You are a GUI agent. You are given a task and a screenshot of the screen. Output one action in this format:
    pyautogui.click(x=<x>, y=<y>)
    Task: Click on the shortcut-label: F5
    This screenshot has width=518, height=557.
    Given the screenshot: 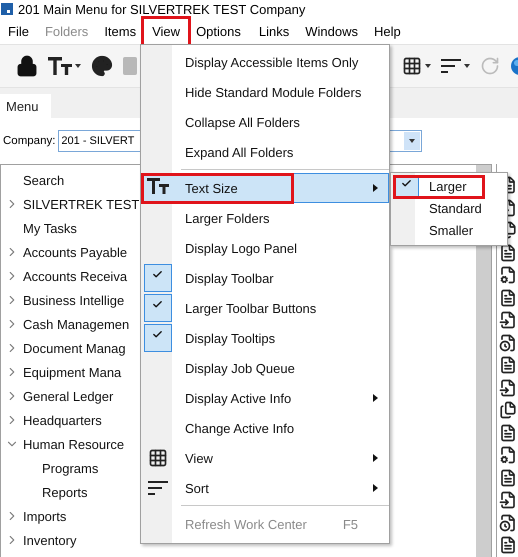 What is the action you would take?
    pyautogui.click(x=350, y=524)
    